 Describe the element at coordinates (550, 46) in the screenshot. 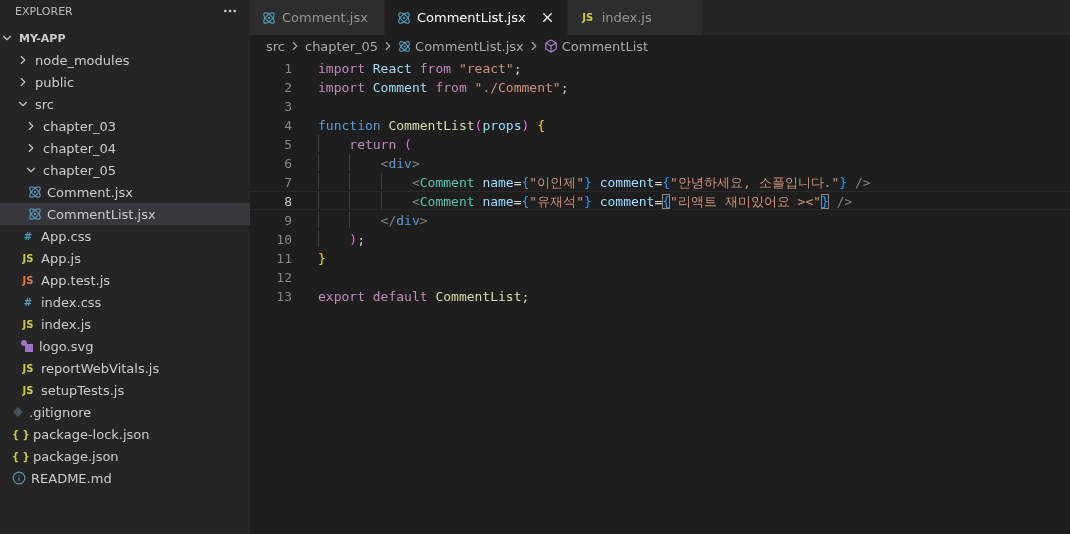

I see `cube-icon` at that location.